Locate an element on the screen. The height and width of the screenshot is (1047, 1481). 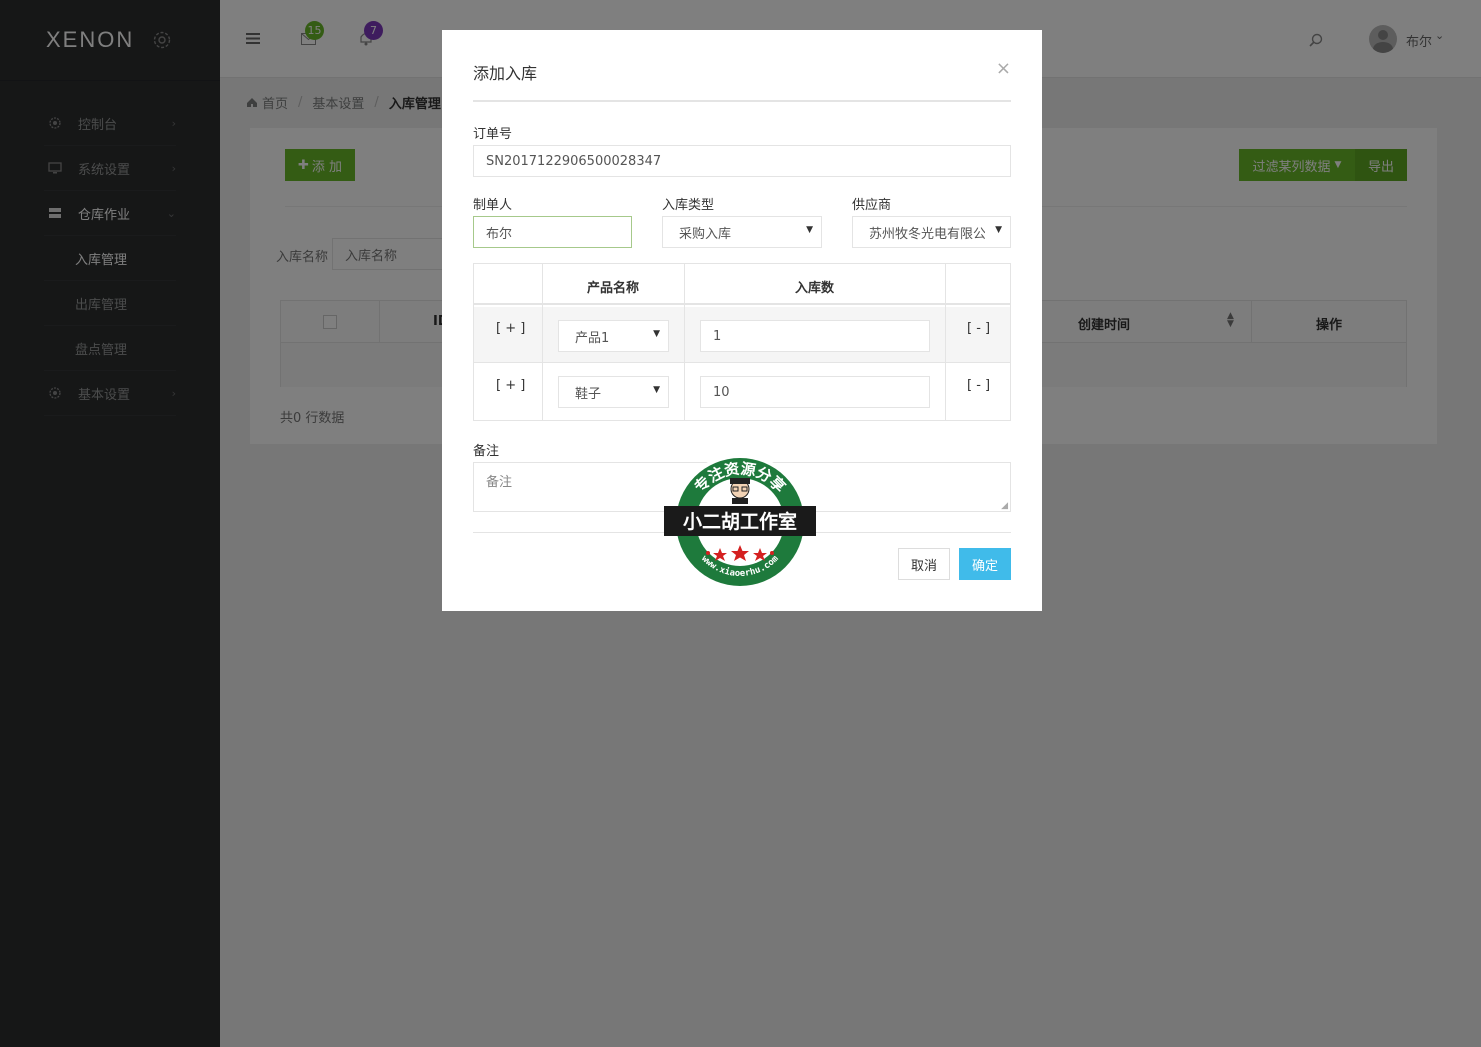
order-no-field: SN2017122906500028347 is located at coordinates (742, 161).